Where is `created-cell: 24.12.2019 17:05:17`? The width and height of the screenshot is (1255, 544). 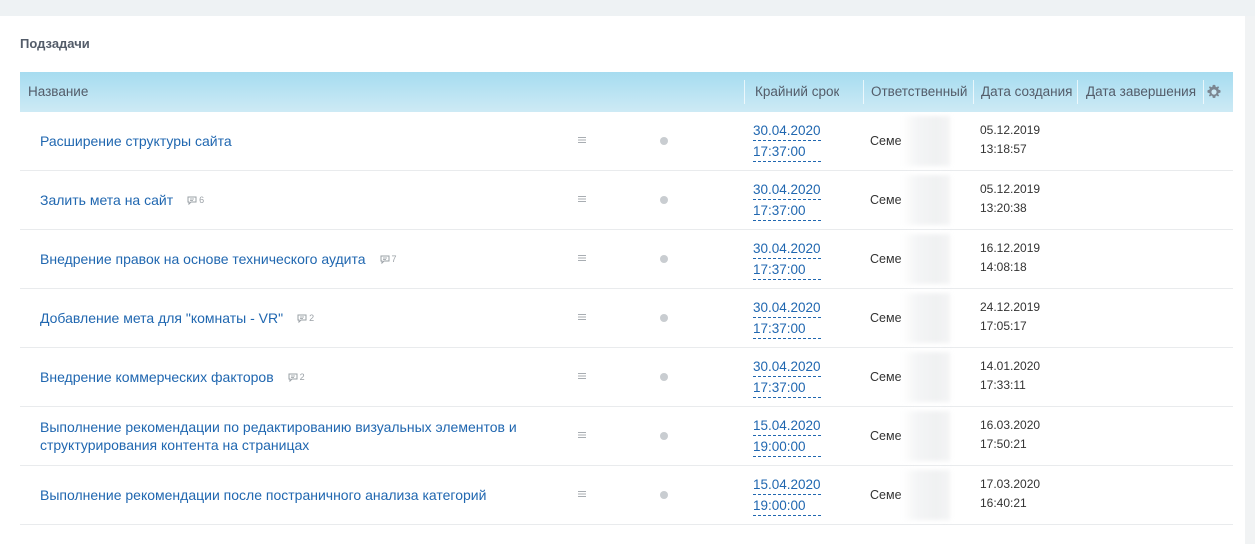 created-cell: 24.12.2019 17:05:17 is located at coordinates (1010, 317).